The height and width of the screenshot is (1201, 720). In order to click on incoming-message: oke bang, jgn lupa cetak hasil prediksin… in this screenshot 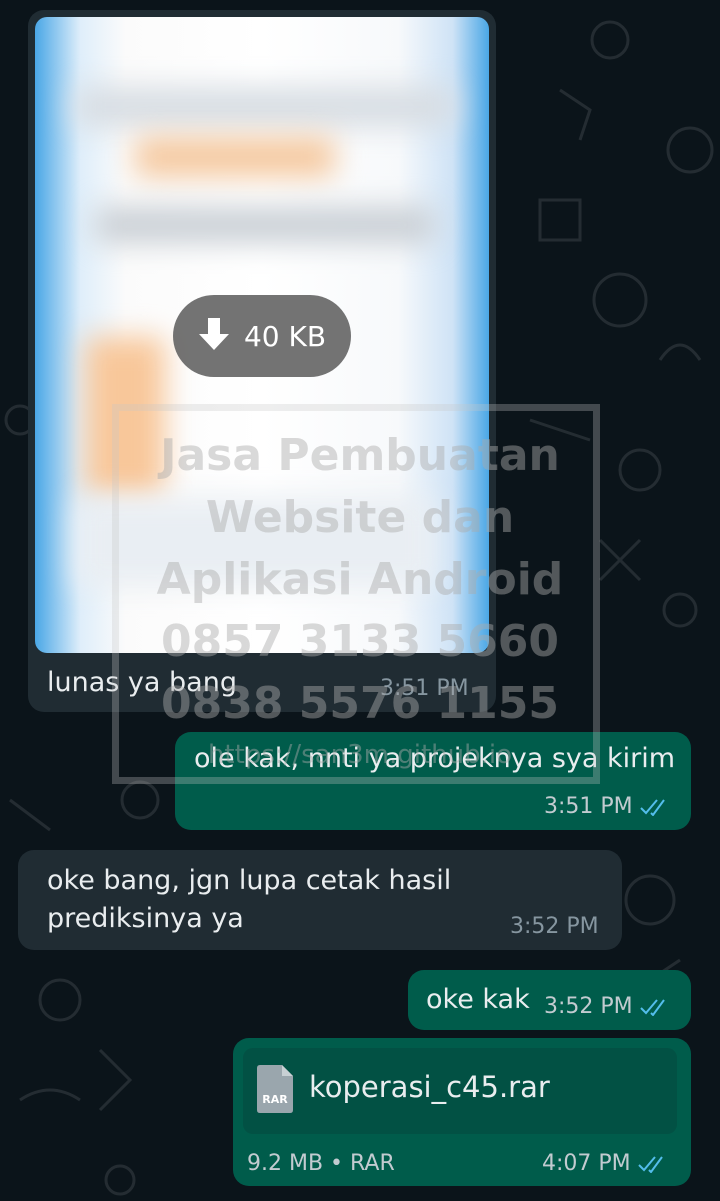, I will do `click(320, 900)`.